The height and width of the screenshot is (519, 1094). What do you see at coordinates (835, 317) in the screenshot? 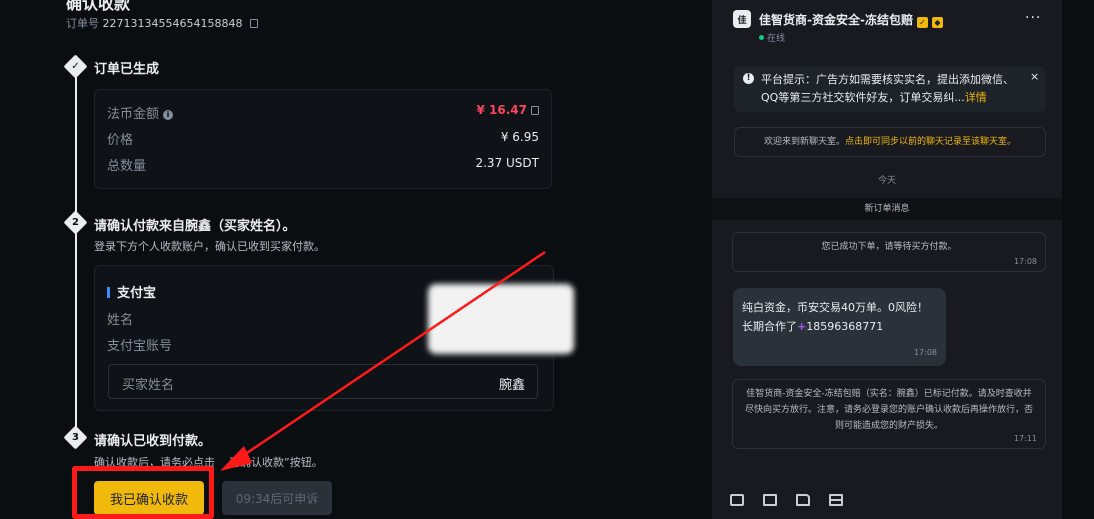
I see `bubble-text: 纯白资金，币安交易40万单。0风险！ 长期合作了+18596368771` at bounding box center [835, 317].